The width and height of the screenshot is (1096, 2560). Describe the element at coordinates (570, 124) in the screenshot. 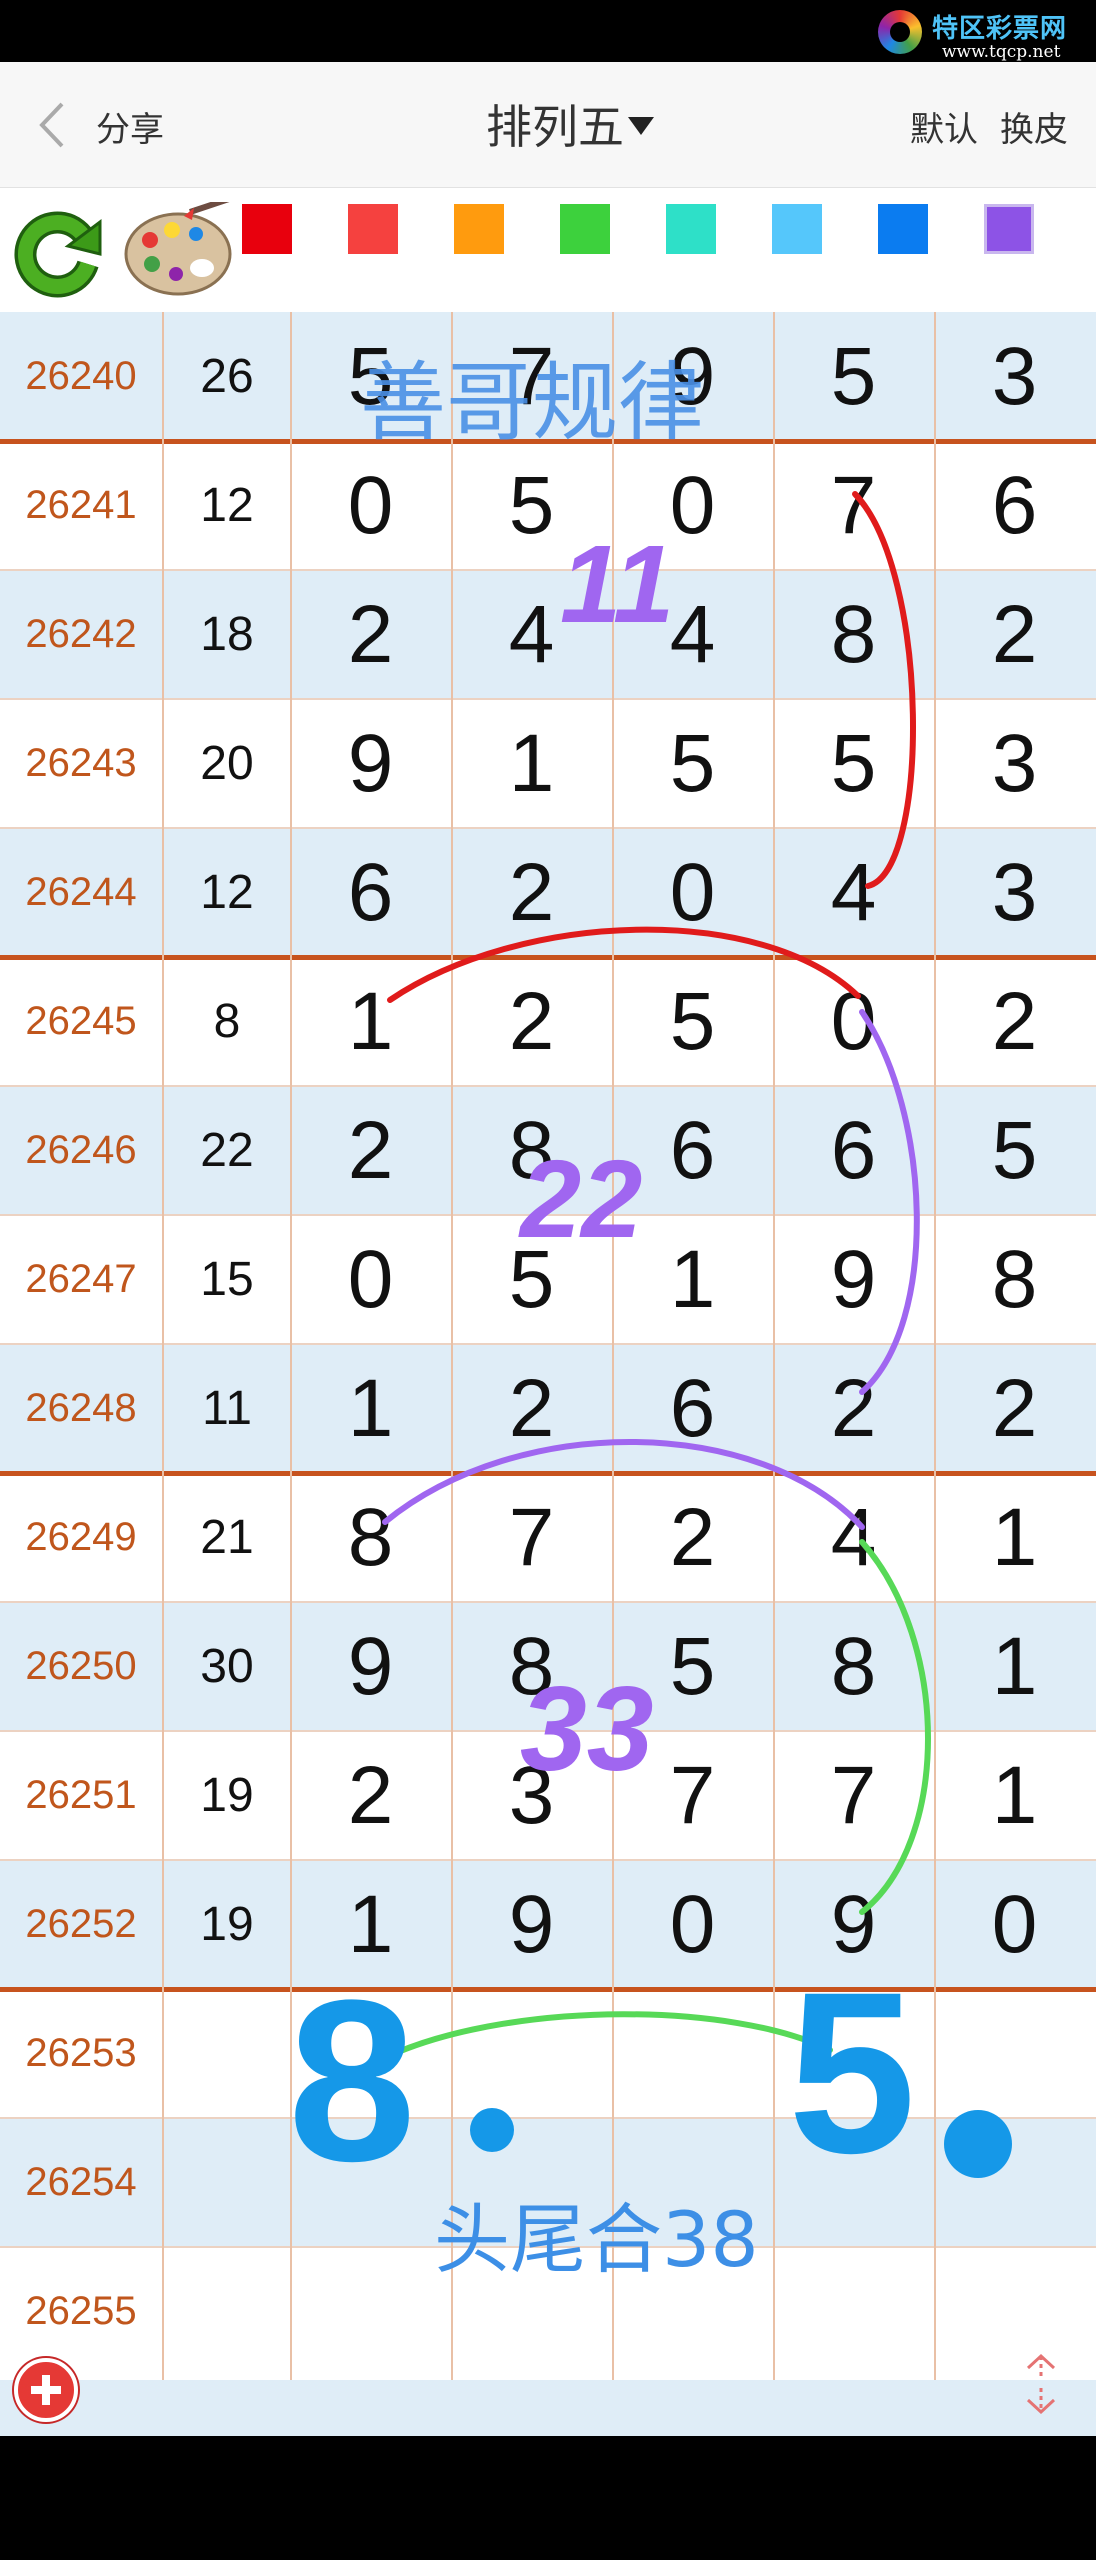

I see `lottery-type-dropdown: 排列五` at that location.